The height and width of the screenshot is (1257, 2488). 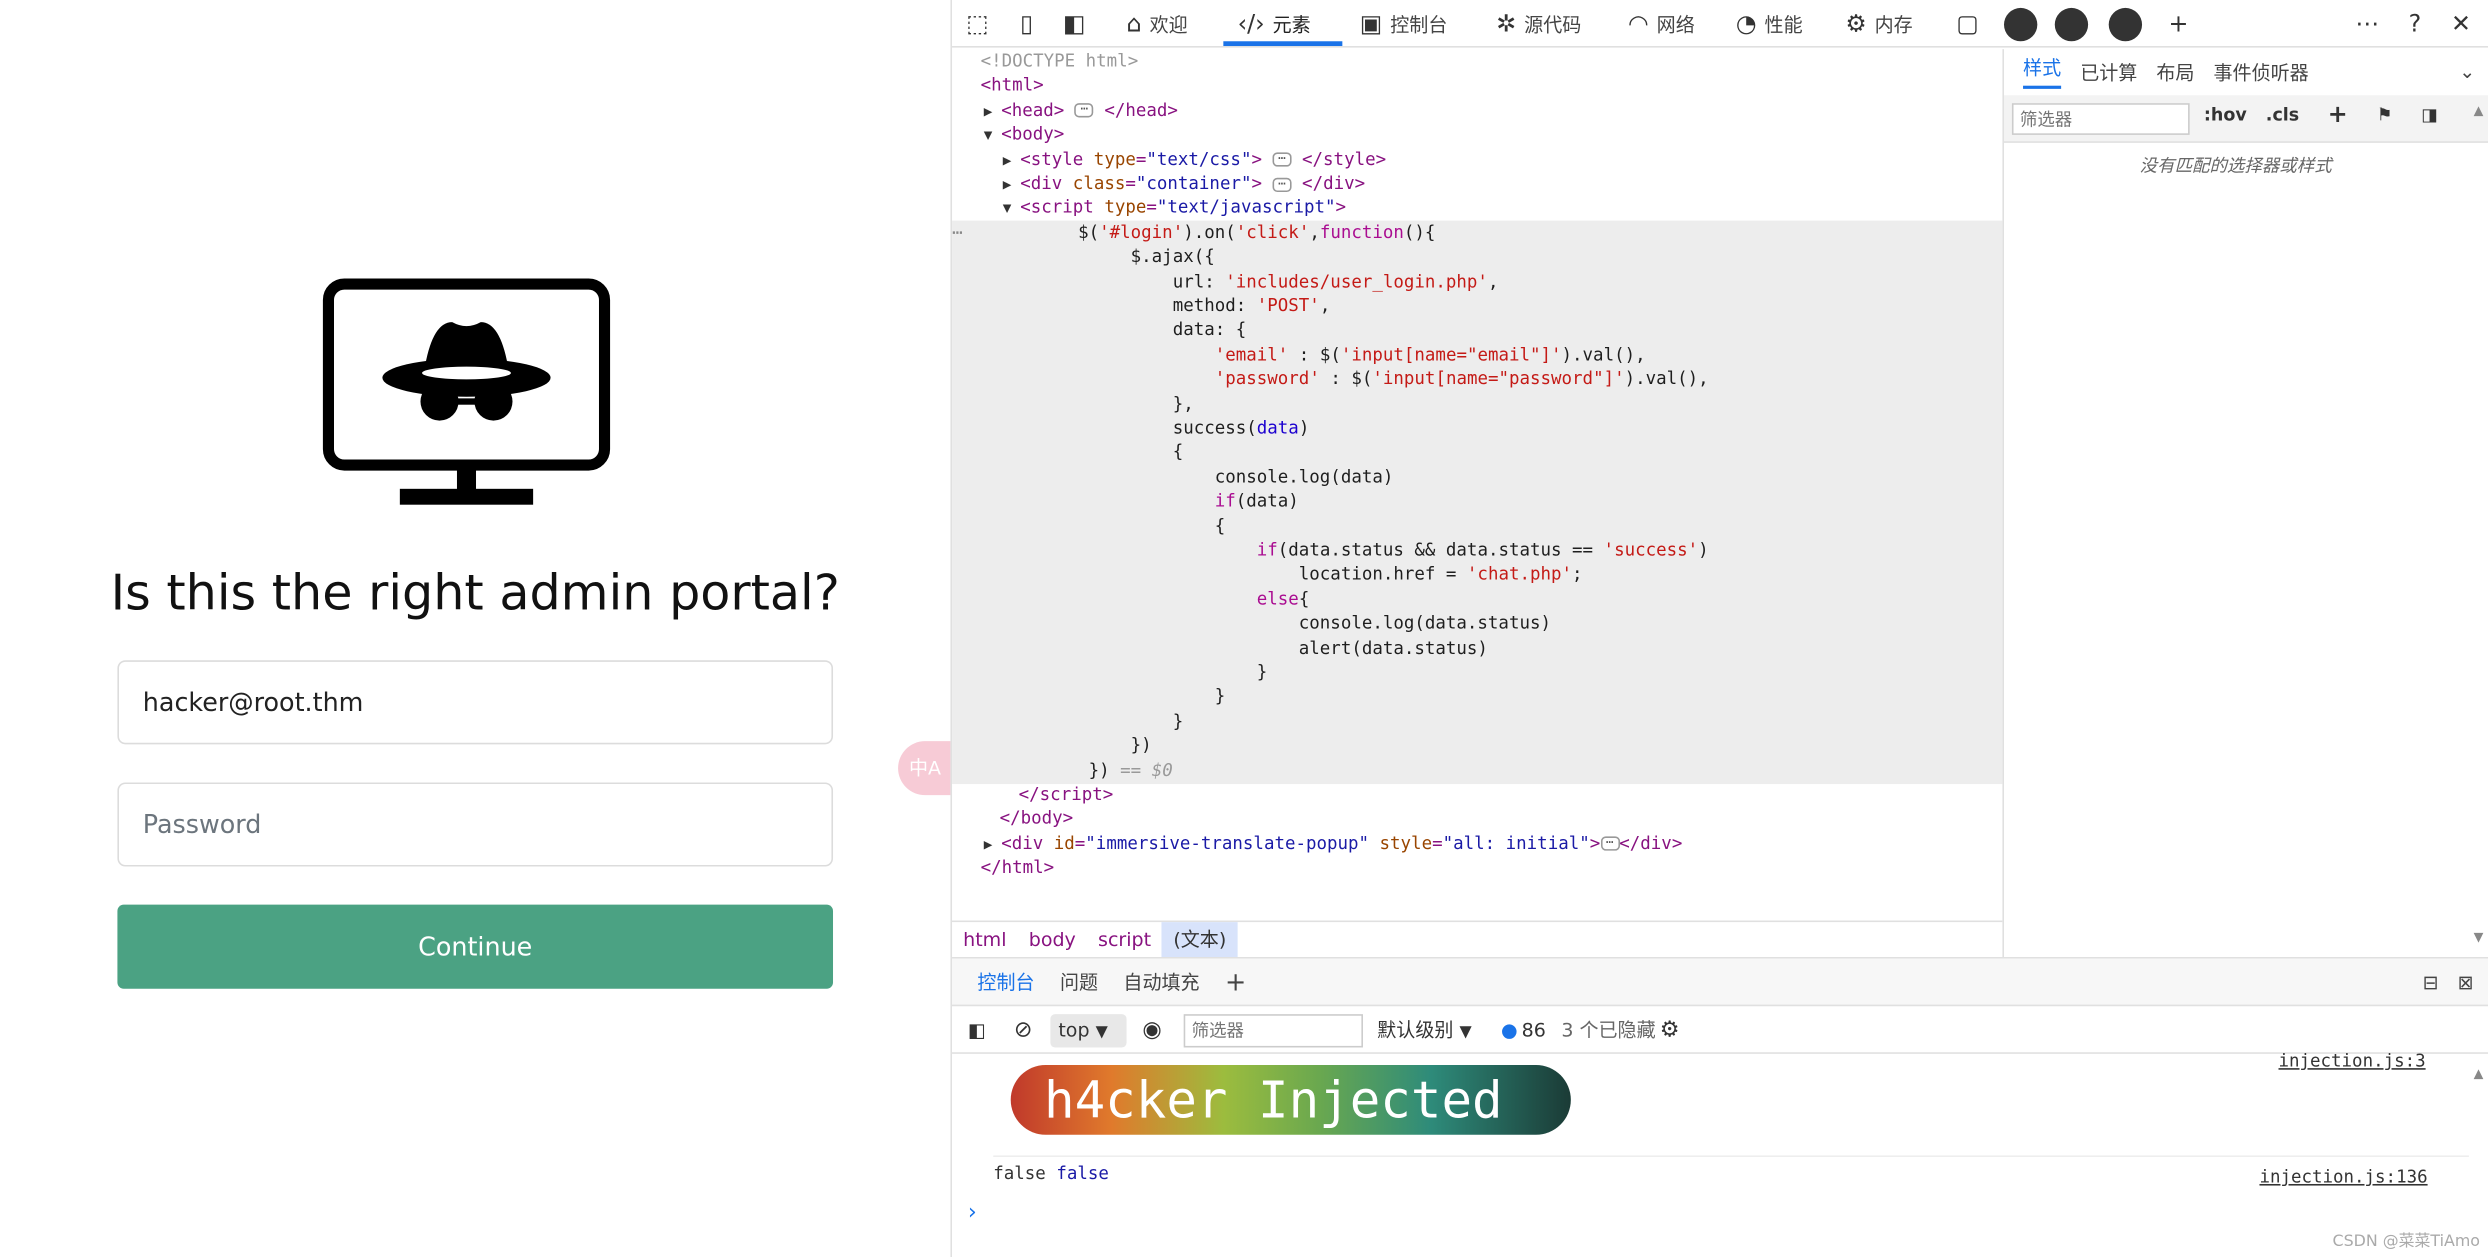 What do you see at coordinates (2461, 24) in the screenshot?
I see `close-icon: ✕` at bounding box center [2461, 24].